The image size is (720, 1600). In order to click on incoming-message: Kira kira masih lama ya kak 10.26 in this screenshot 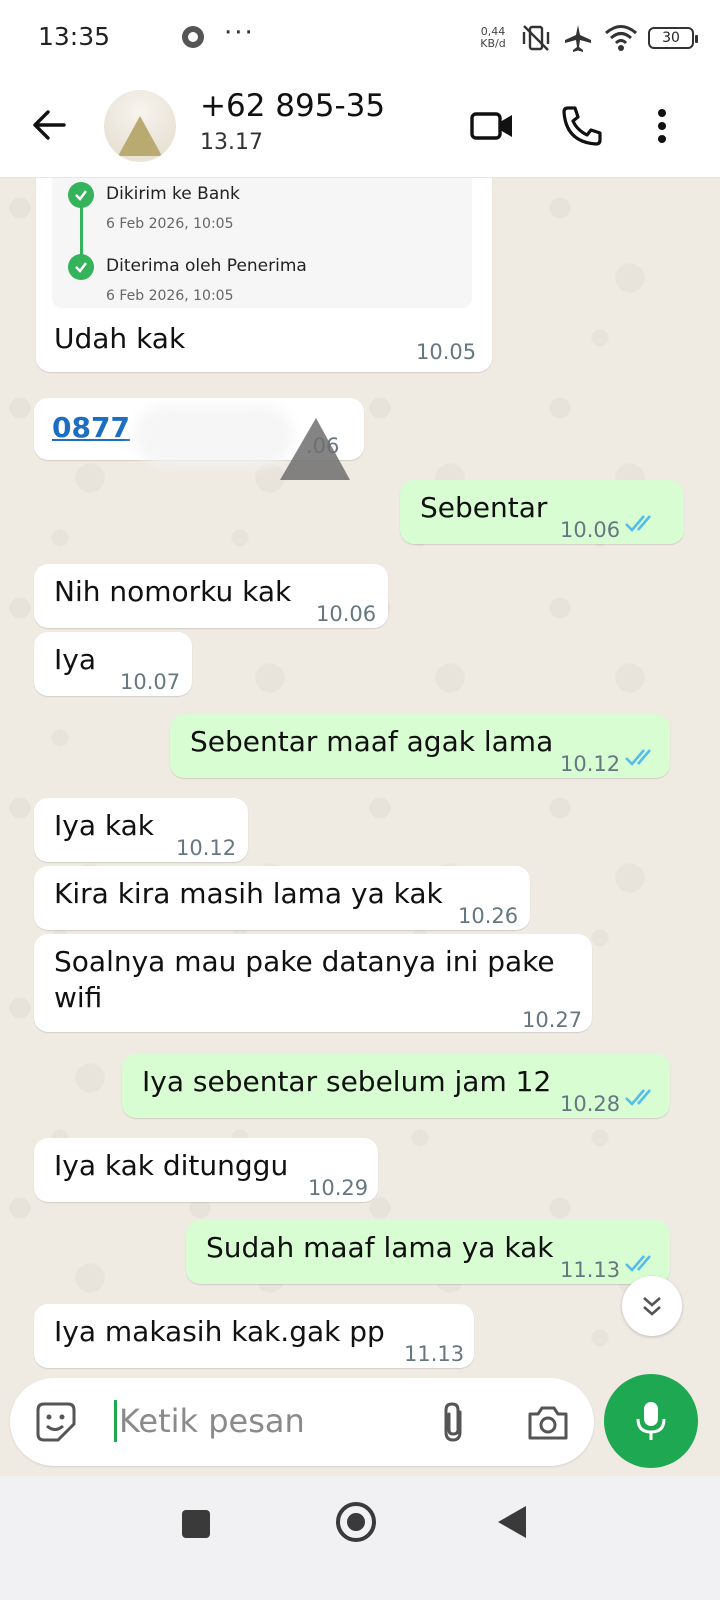, I will do `click(282, 898)`.